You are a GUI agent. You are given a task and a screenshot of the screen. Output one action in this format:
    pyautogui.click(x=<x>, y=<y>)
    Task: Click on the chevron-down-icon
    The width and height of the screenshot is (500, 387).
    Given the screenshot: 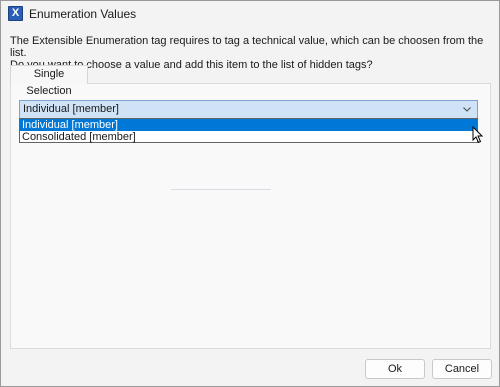 What is the action you would take?
    pyautogui.click(x=467, y=109)
    